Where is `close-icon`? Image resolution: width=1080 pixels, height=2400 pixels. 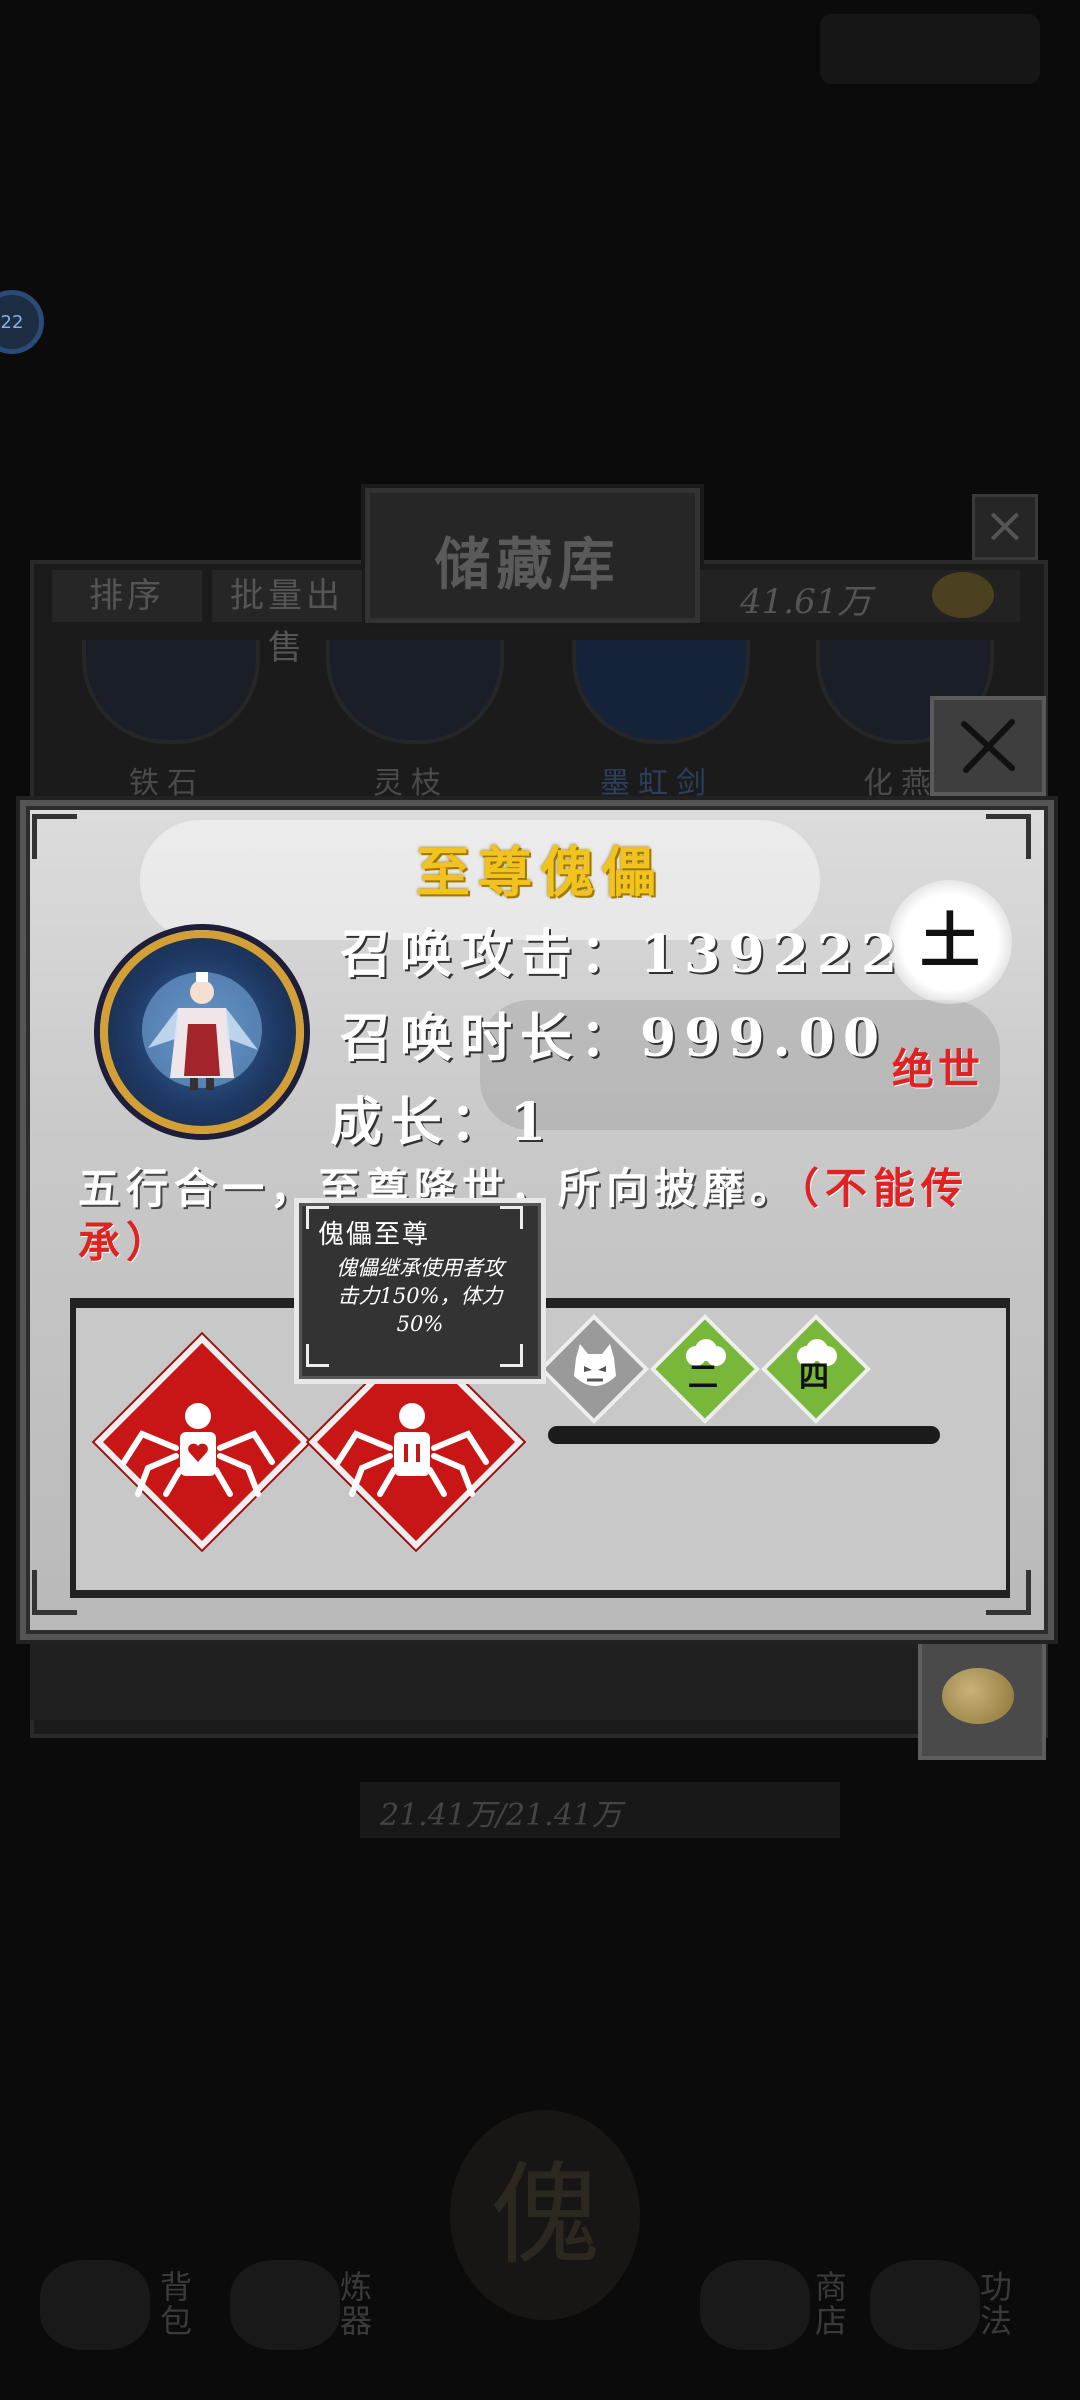
close-icon is located at coordinates (988, 746).